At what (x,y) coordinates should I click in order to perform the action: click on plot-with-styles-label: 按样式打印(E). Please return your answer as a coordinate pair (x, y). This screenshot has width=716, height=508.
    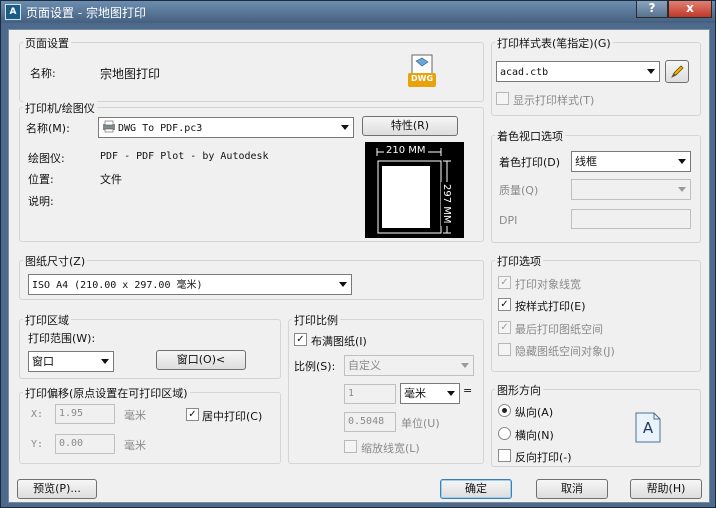
    Looking at the image, I should click on (550, 306).